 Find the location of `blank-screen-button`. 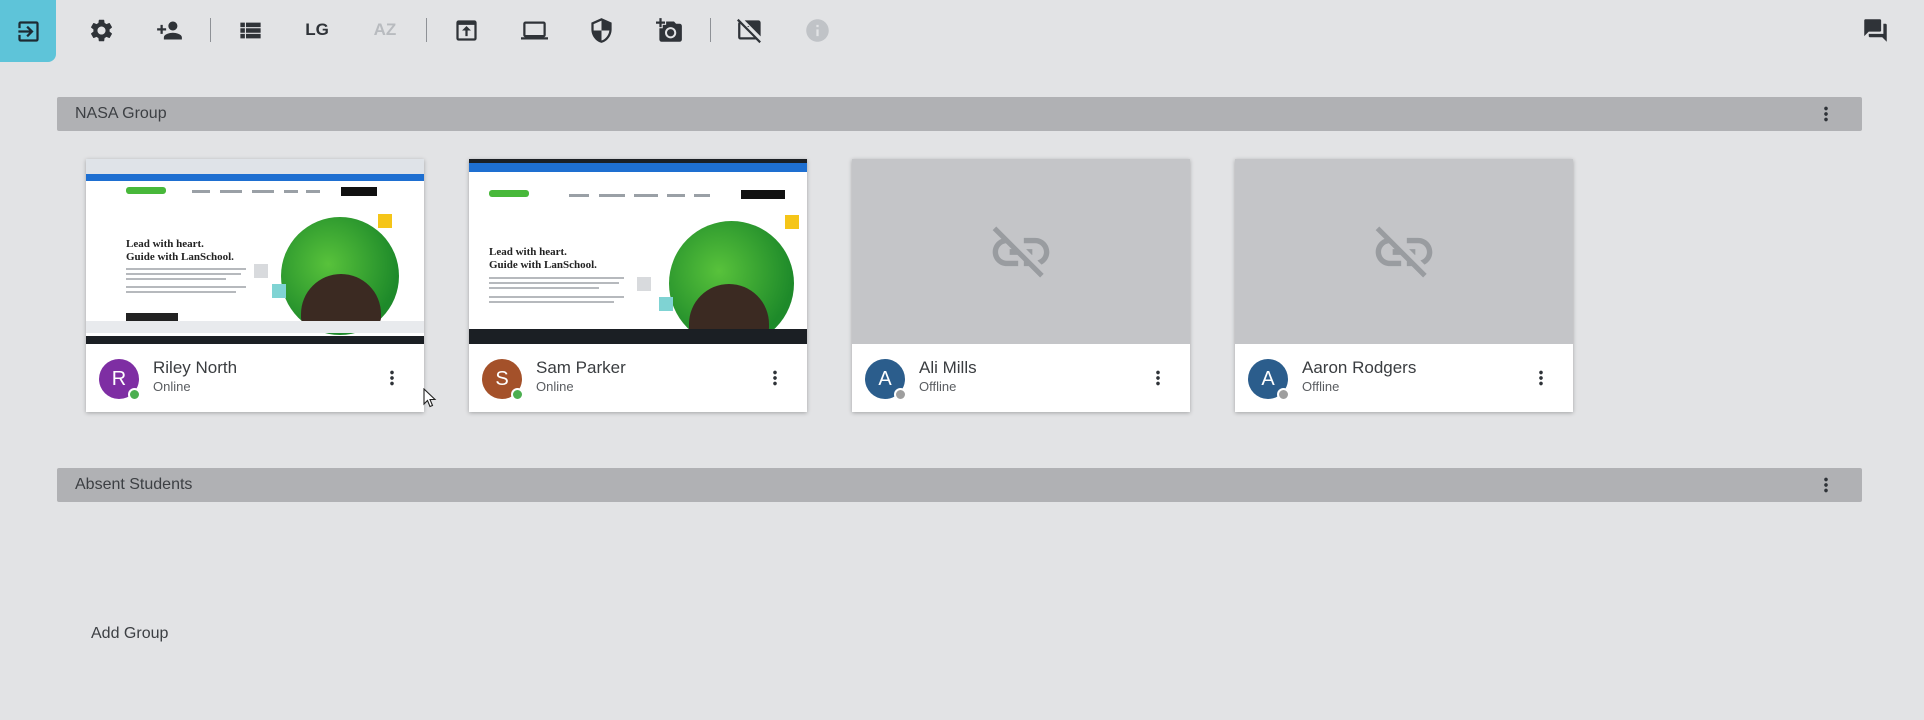

blank-screen-button is located at coordinates (750, 30).